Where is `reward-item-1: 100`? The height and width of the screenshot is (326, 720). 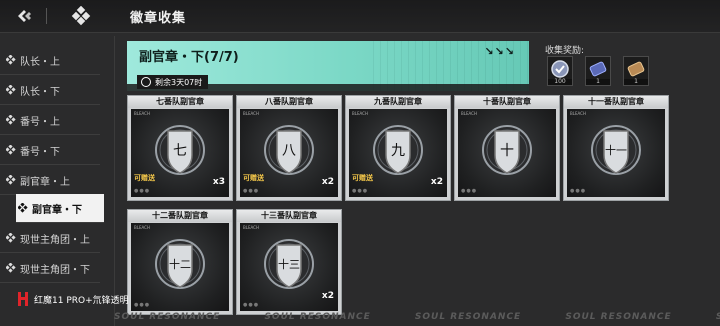
reward-item-1: 100 is located at coordinates (560, 71).